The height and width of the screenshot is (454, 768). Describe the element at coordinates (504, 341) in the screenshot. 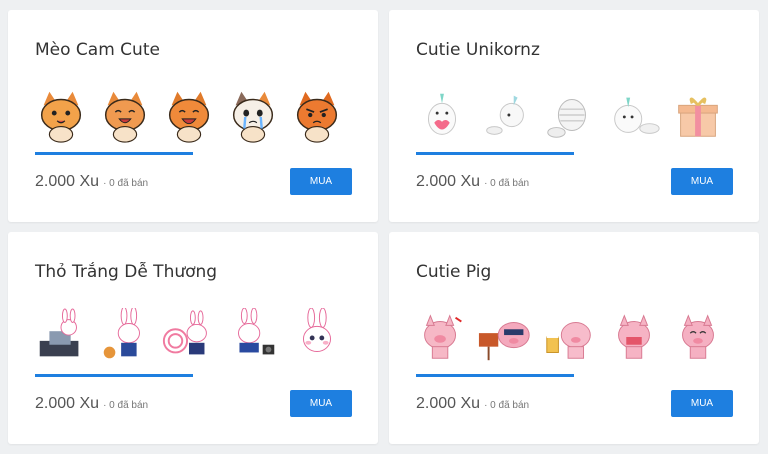

I see `pig-no-sign-icon` at that location.